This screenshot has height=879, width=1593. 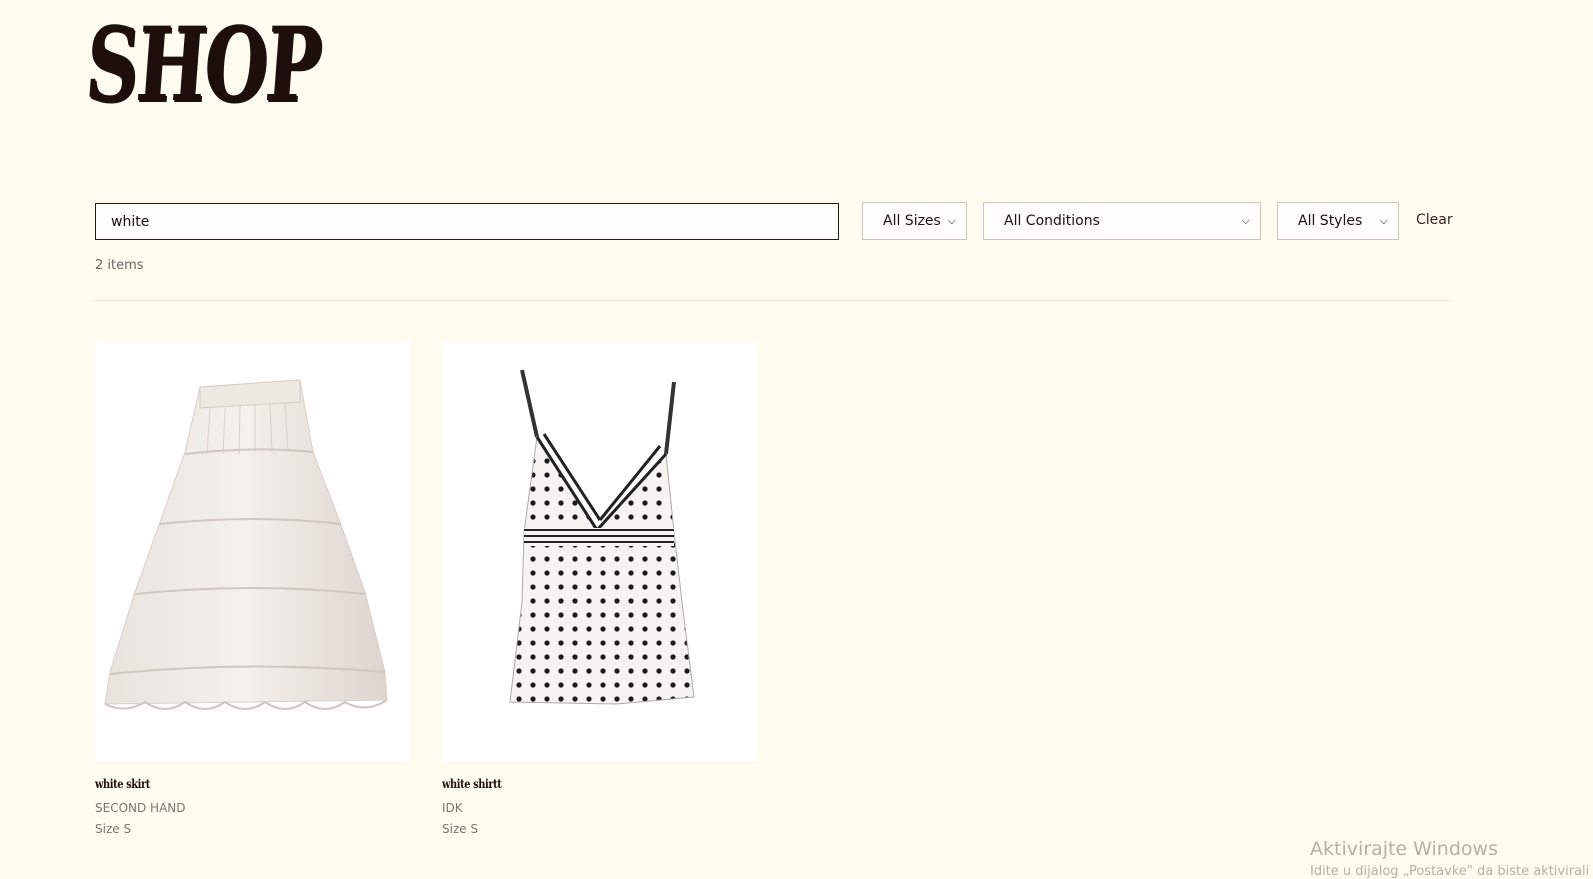 I want to click on search-input, so click(x=467, y=221).